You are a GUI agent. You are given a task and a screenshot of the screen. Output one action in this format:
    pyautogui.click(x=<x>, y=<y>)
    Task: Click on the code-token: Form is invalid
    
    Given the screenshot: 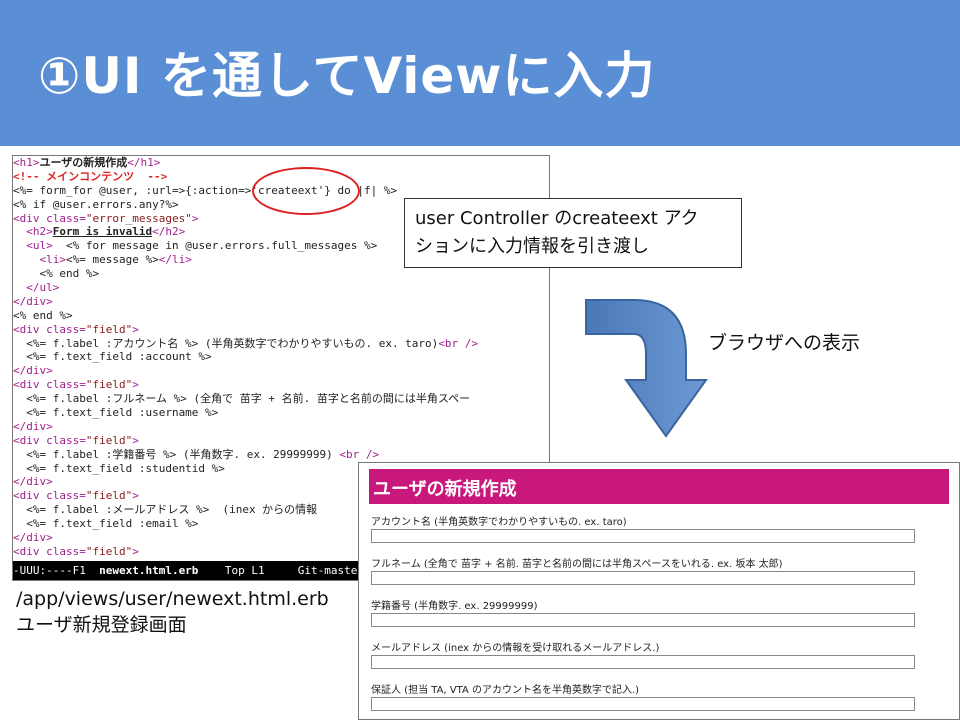 What is the action you would take?
    pyautogui.click(x=102, y=232)
    